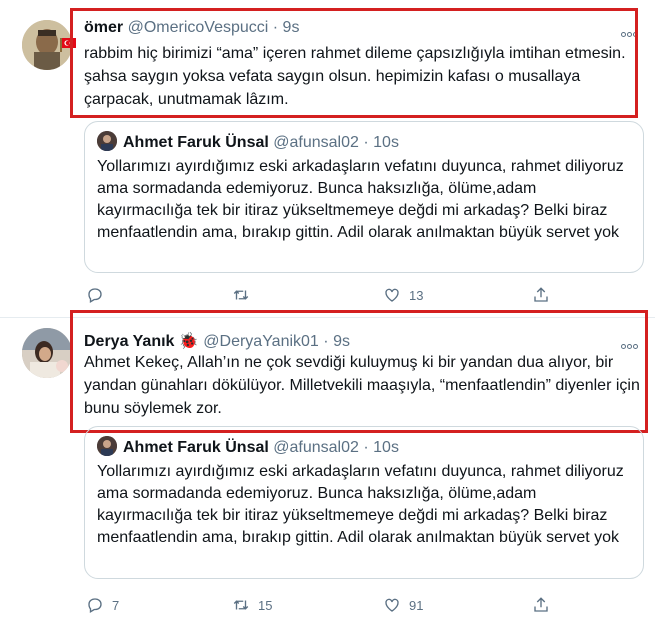 The width and height of the screenshot is (655, 618). What do you see at coordinates (416, 605) in the screenshot?
I see `like-count: 91` at bounding box center [416, 605].